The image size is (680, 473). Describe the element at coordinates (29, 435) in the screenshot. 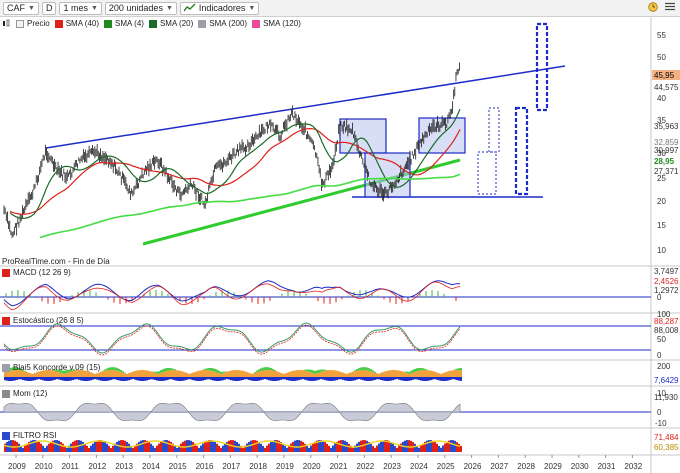

I see `rsi-title: FILTRO RSI` at that location.